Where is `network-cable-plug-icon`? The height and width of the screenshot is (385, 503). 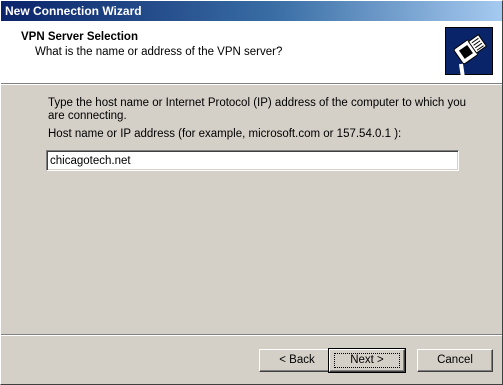
network-cable-plug-icon is located at coordinates (469, 51).